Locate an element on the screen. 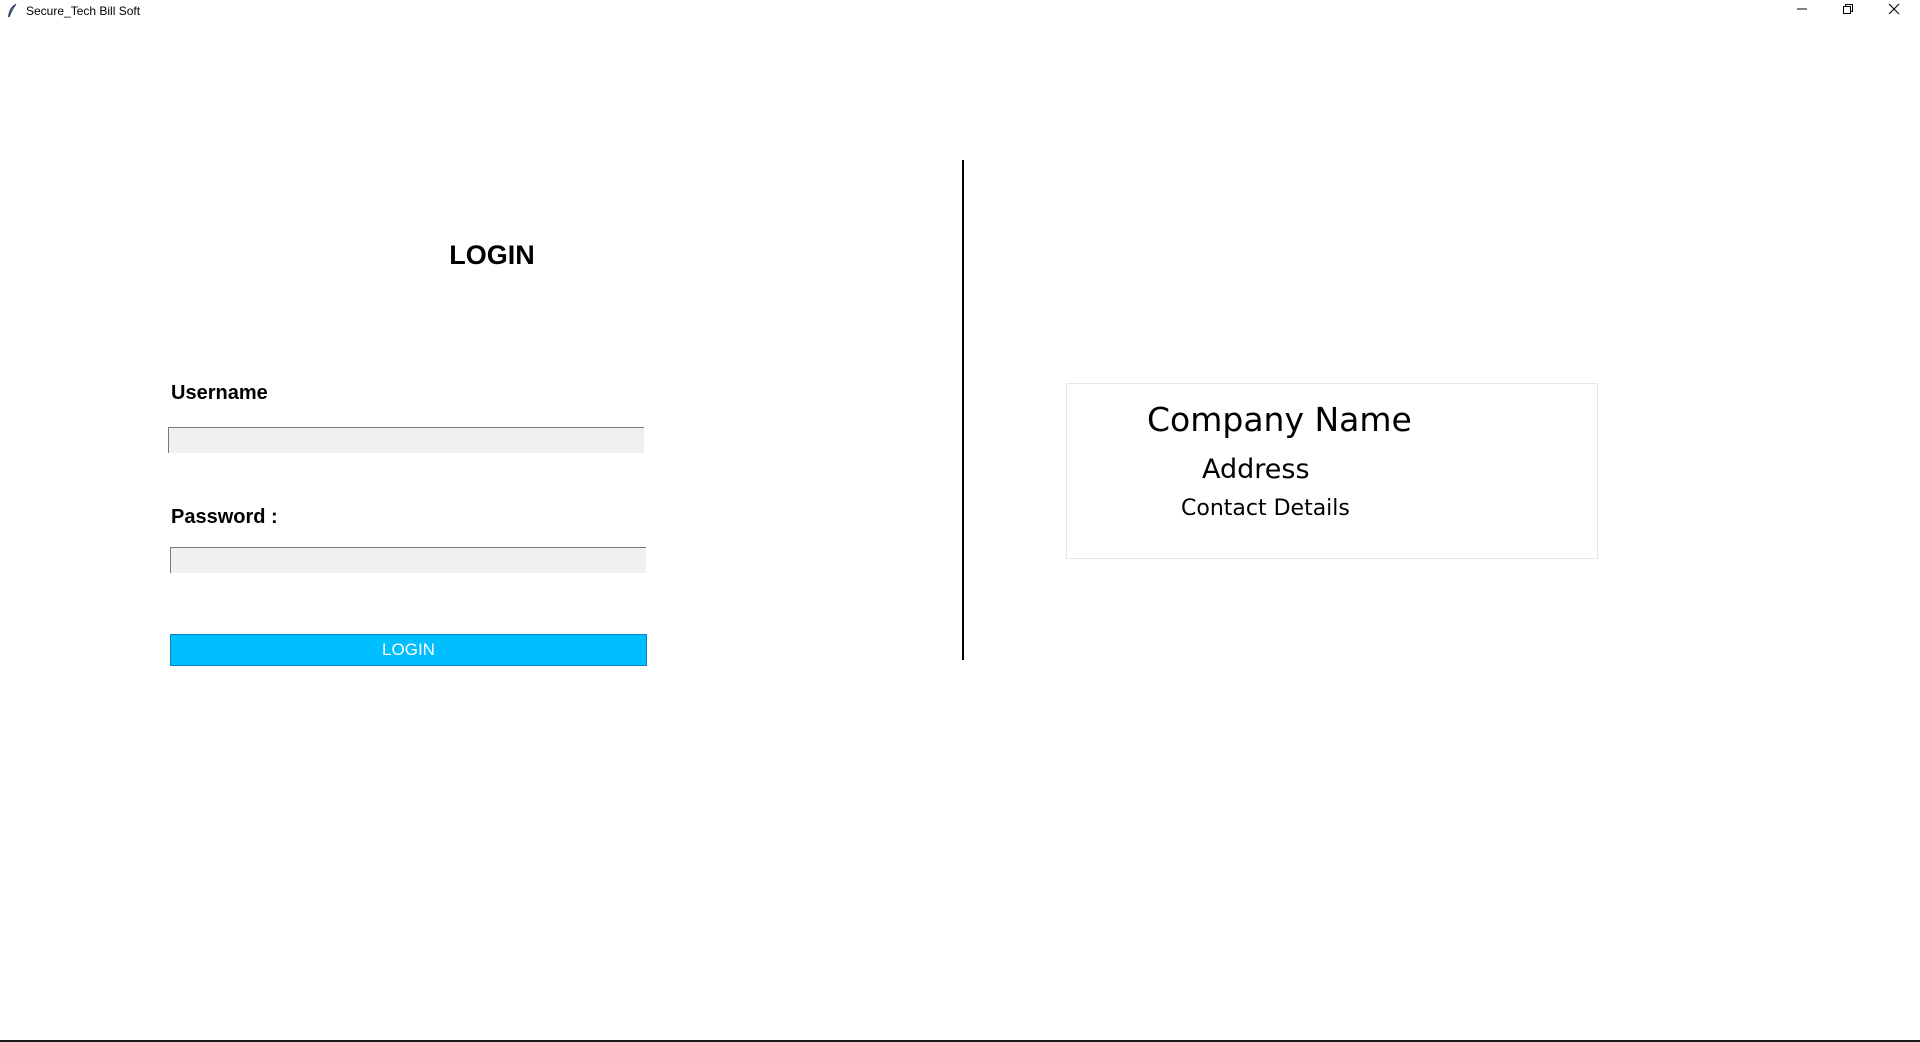 The width and height of the screenshot is (1920, 1042). minimize-button is located at coordinates (1802, 11).